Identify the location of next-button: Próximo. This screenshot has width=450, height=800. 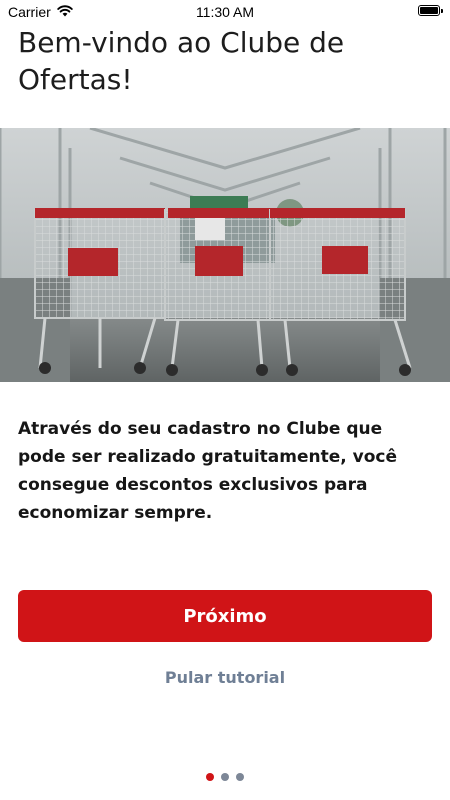
(225, 616).